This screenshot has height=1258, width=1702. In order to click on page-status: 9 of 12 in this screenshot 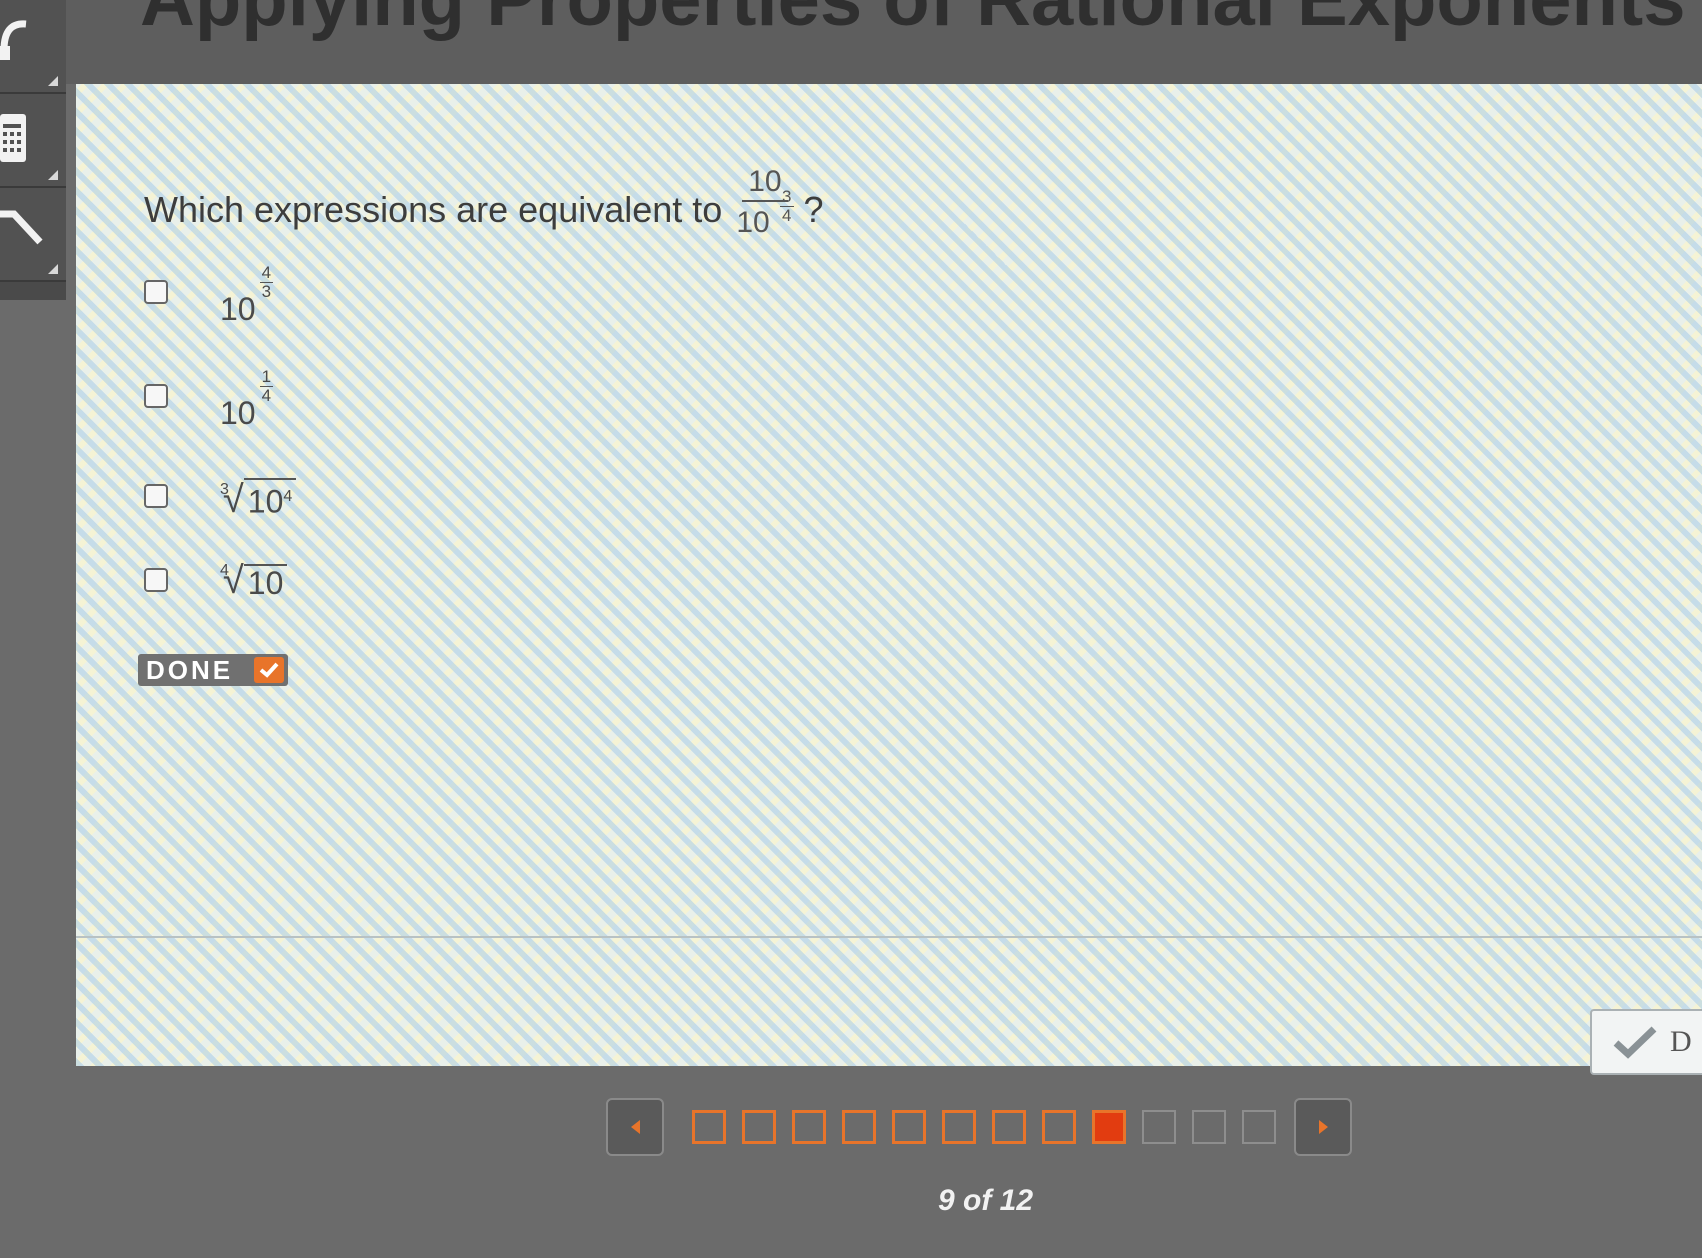, I will do `click(986, 1200)`.